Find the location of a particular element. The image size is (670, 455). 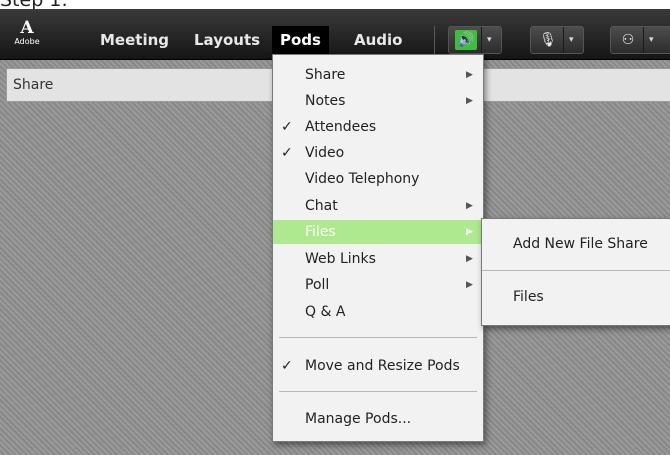

pods-menu-attendees: ✓ Attendees is located at coordinates (378, 127).